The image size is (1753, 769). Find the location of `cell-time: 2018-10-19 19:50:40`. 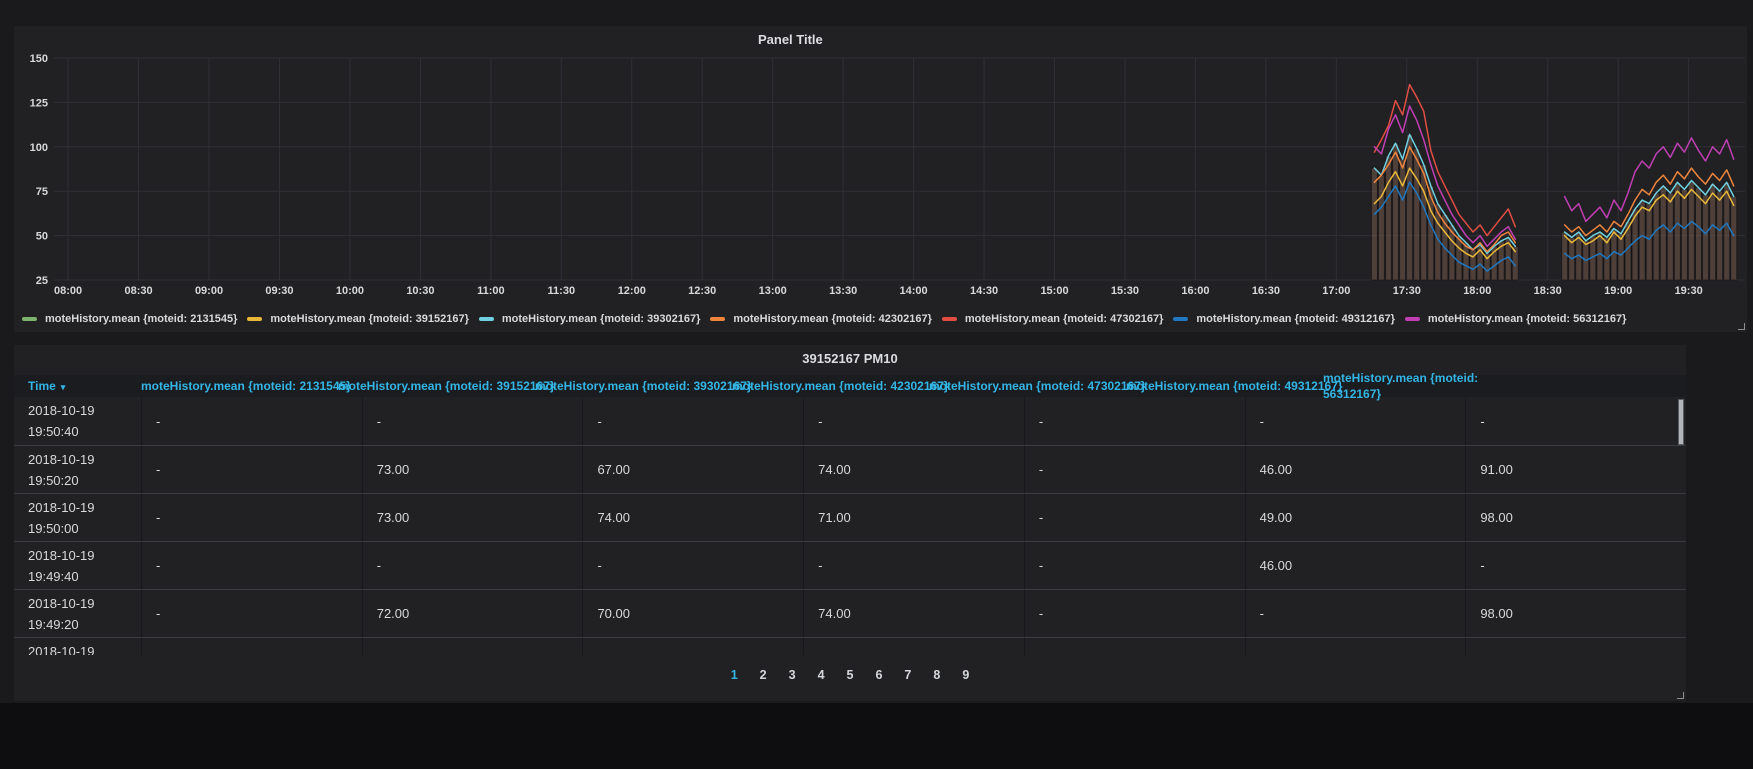

cell-time: 2018-10-19 19:50:40 is located at coordinates (77, 421).